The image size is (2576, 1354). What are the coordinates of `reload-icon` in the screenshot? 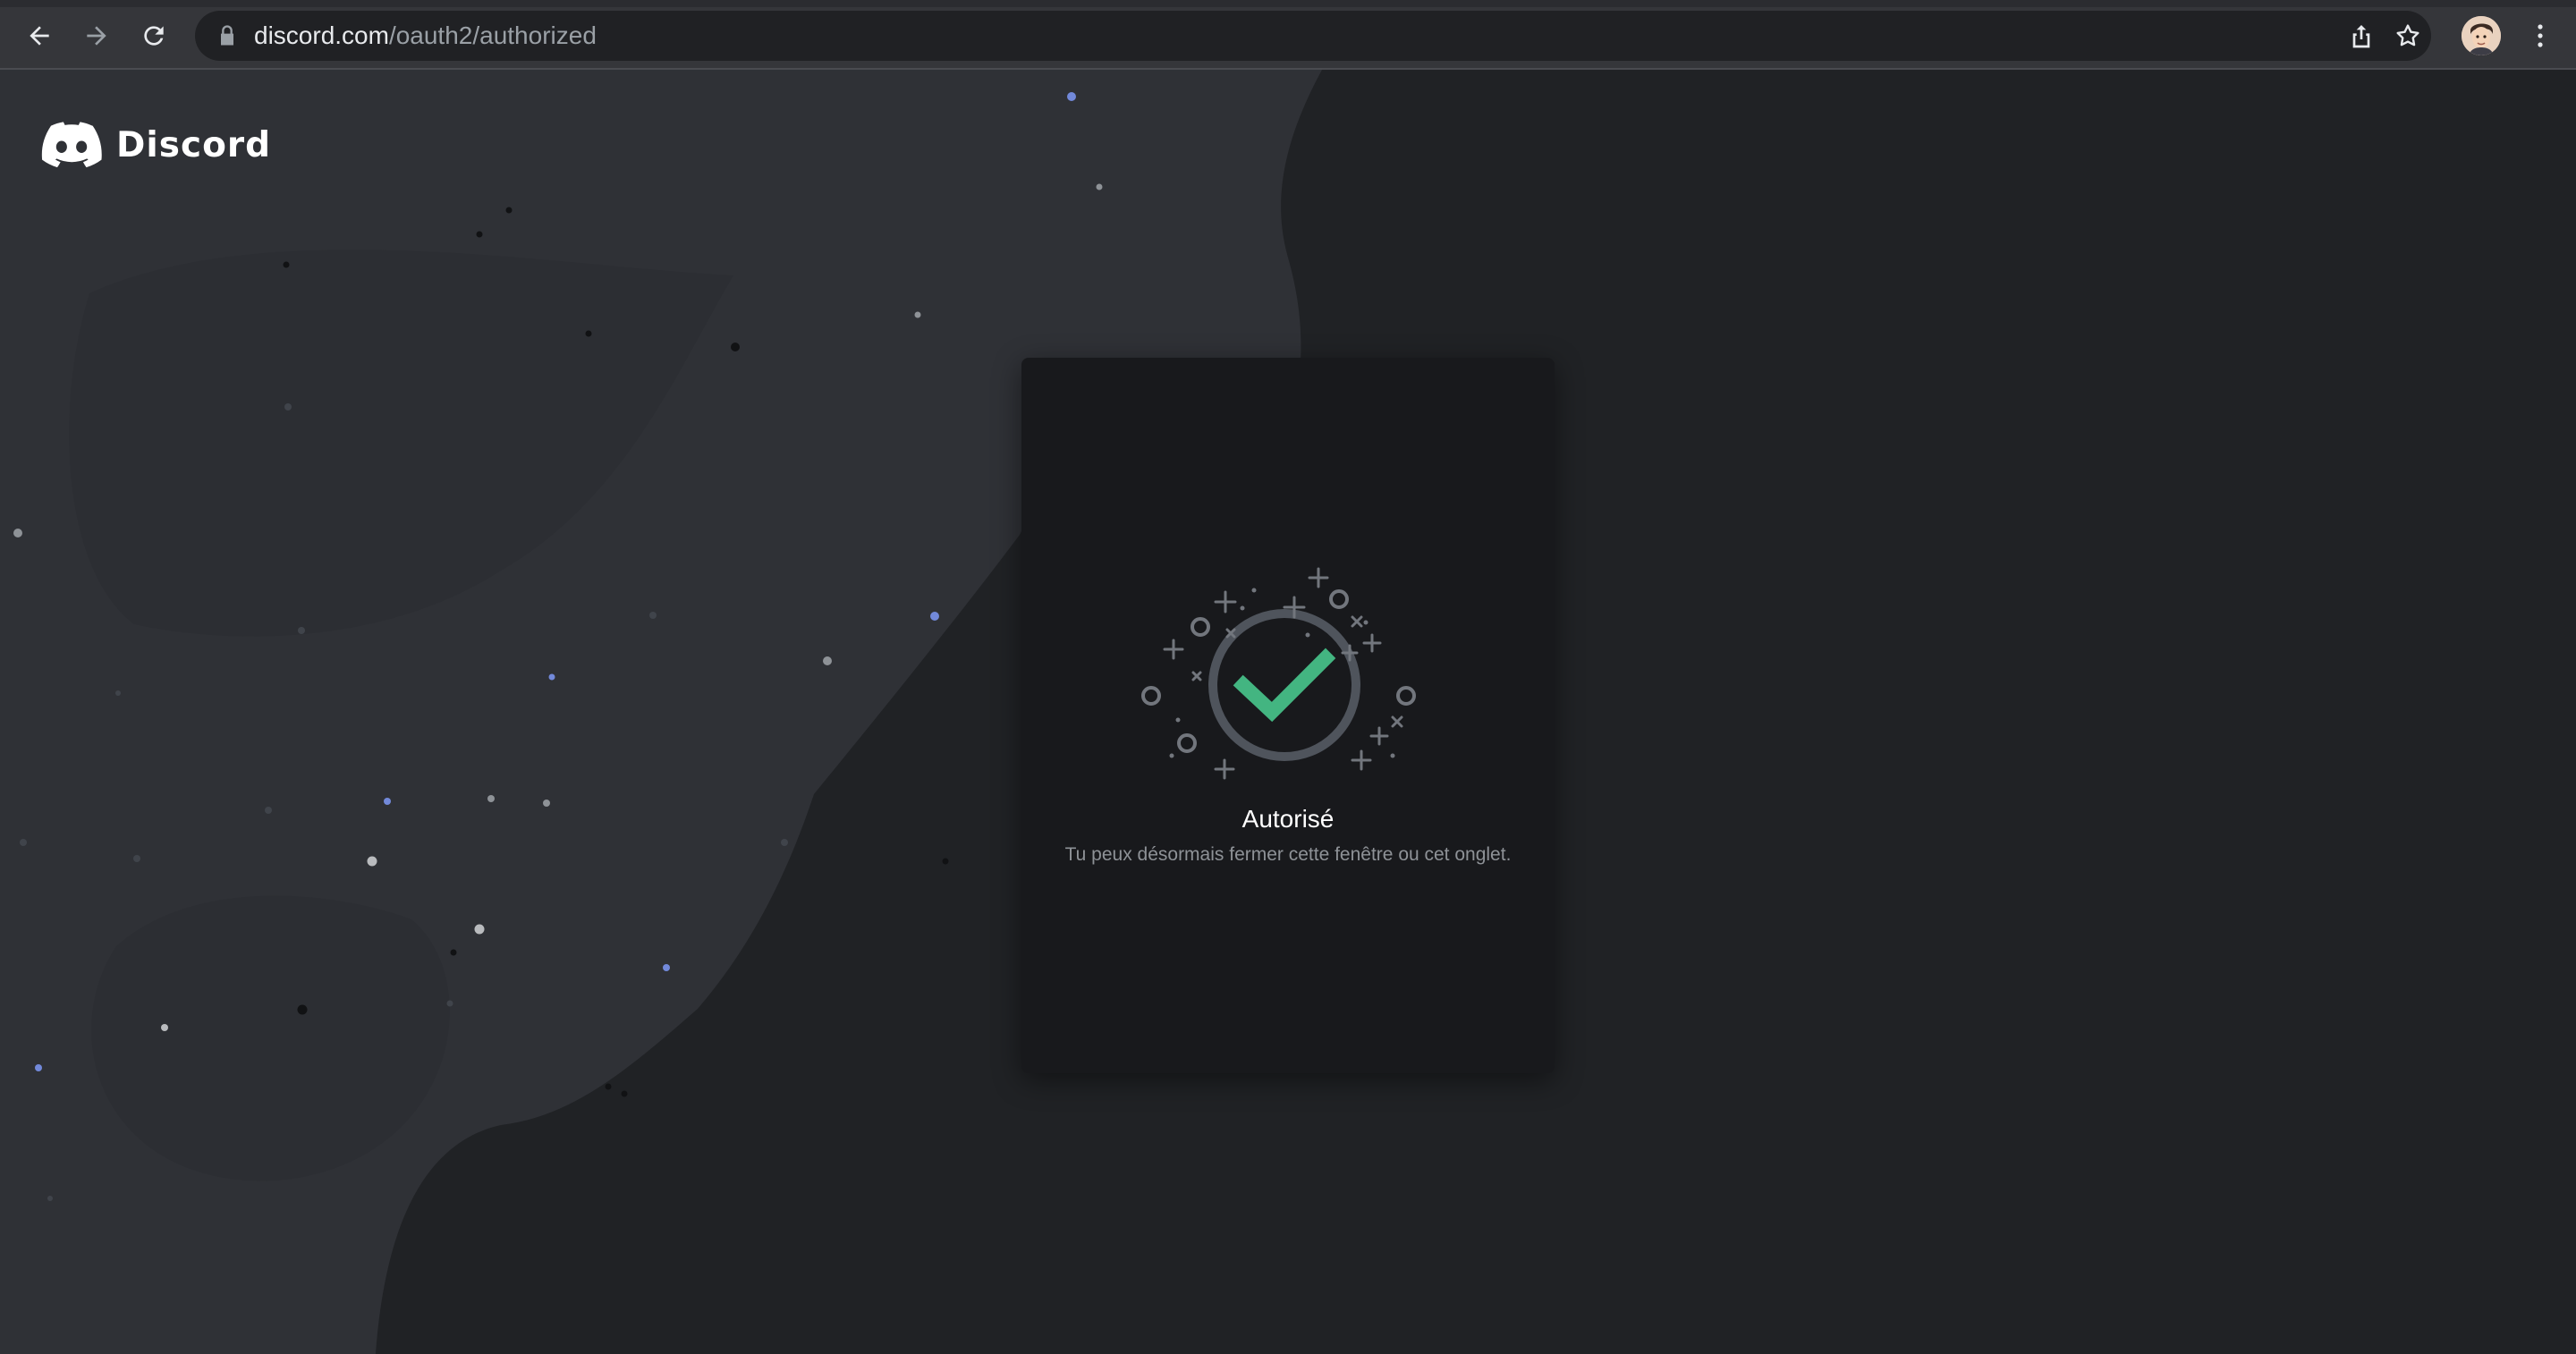 It's located at (154, 36).